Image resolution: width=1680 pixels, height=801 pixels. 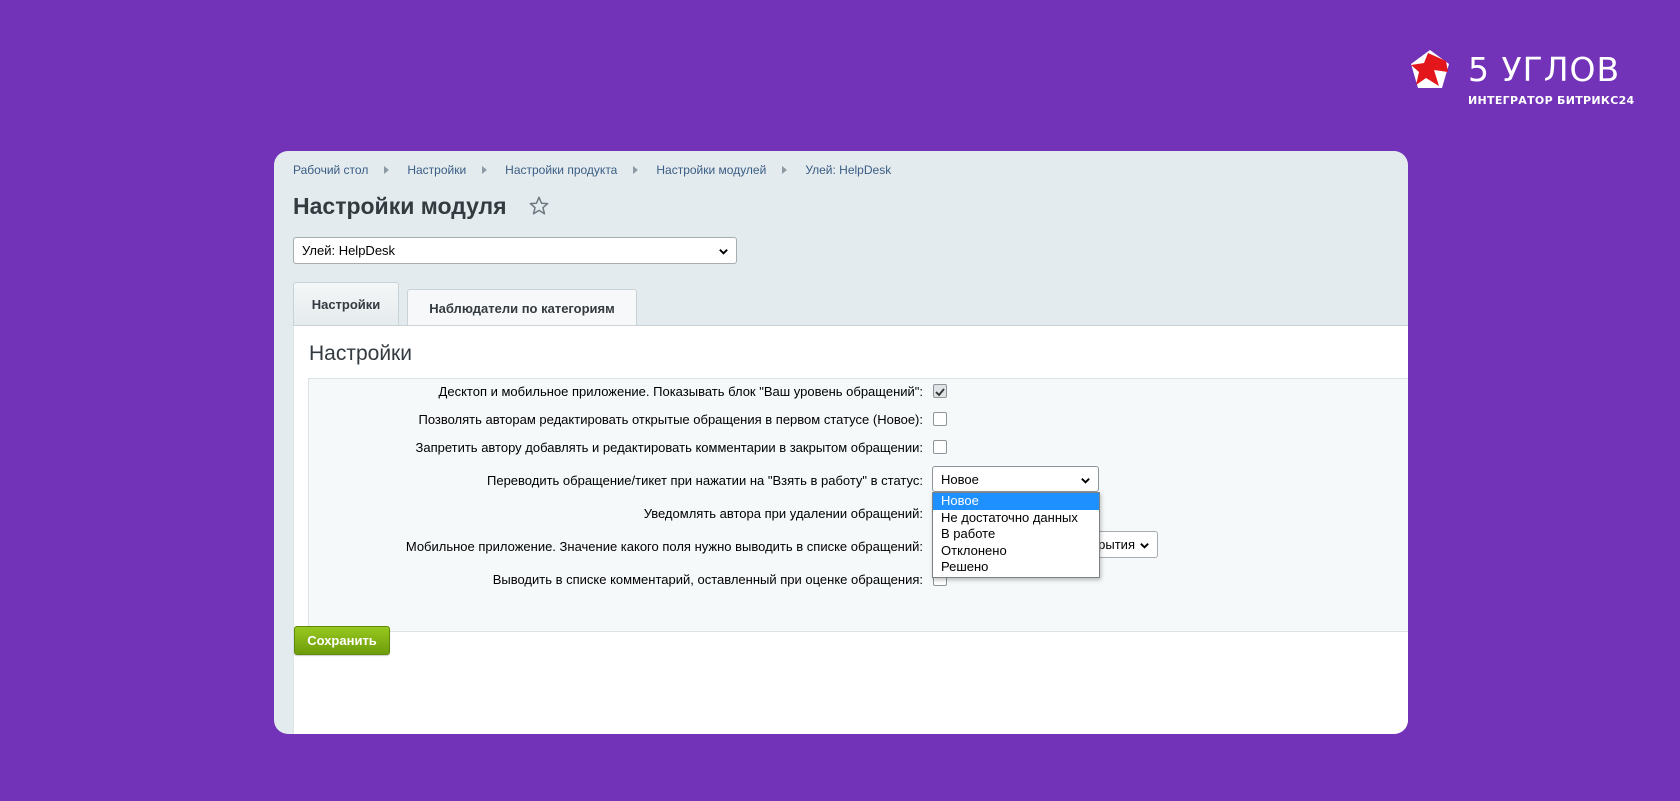 I want to click on checkmark-icon, so click(x=940, y=392).